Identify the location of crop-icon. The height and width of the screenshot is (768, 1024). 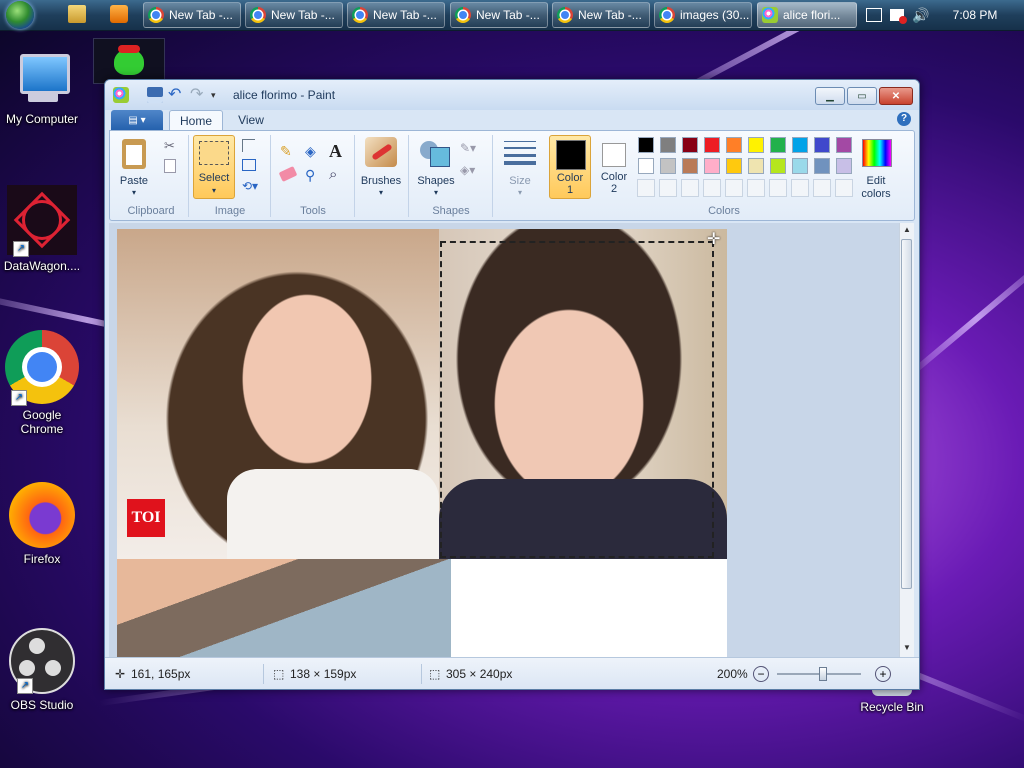
(248, 145).